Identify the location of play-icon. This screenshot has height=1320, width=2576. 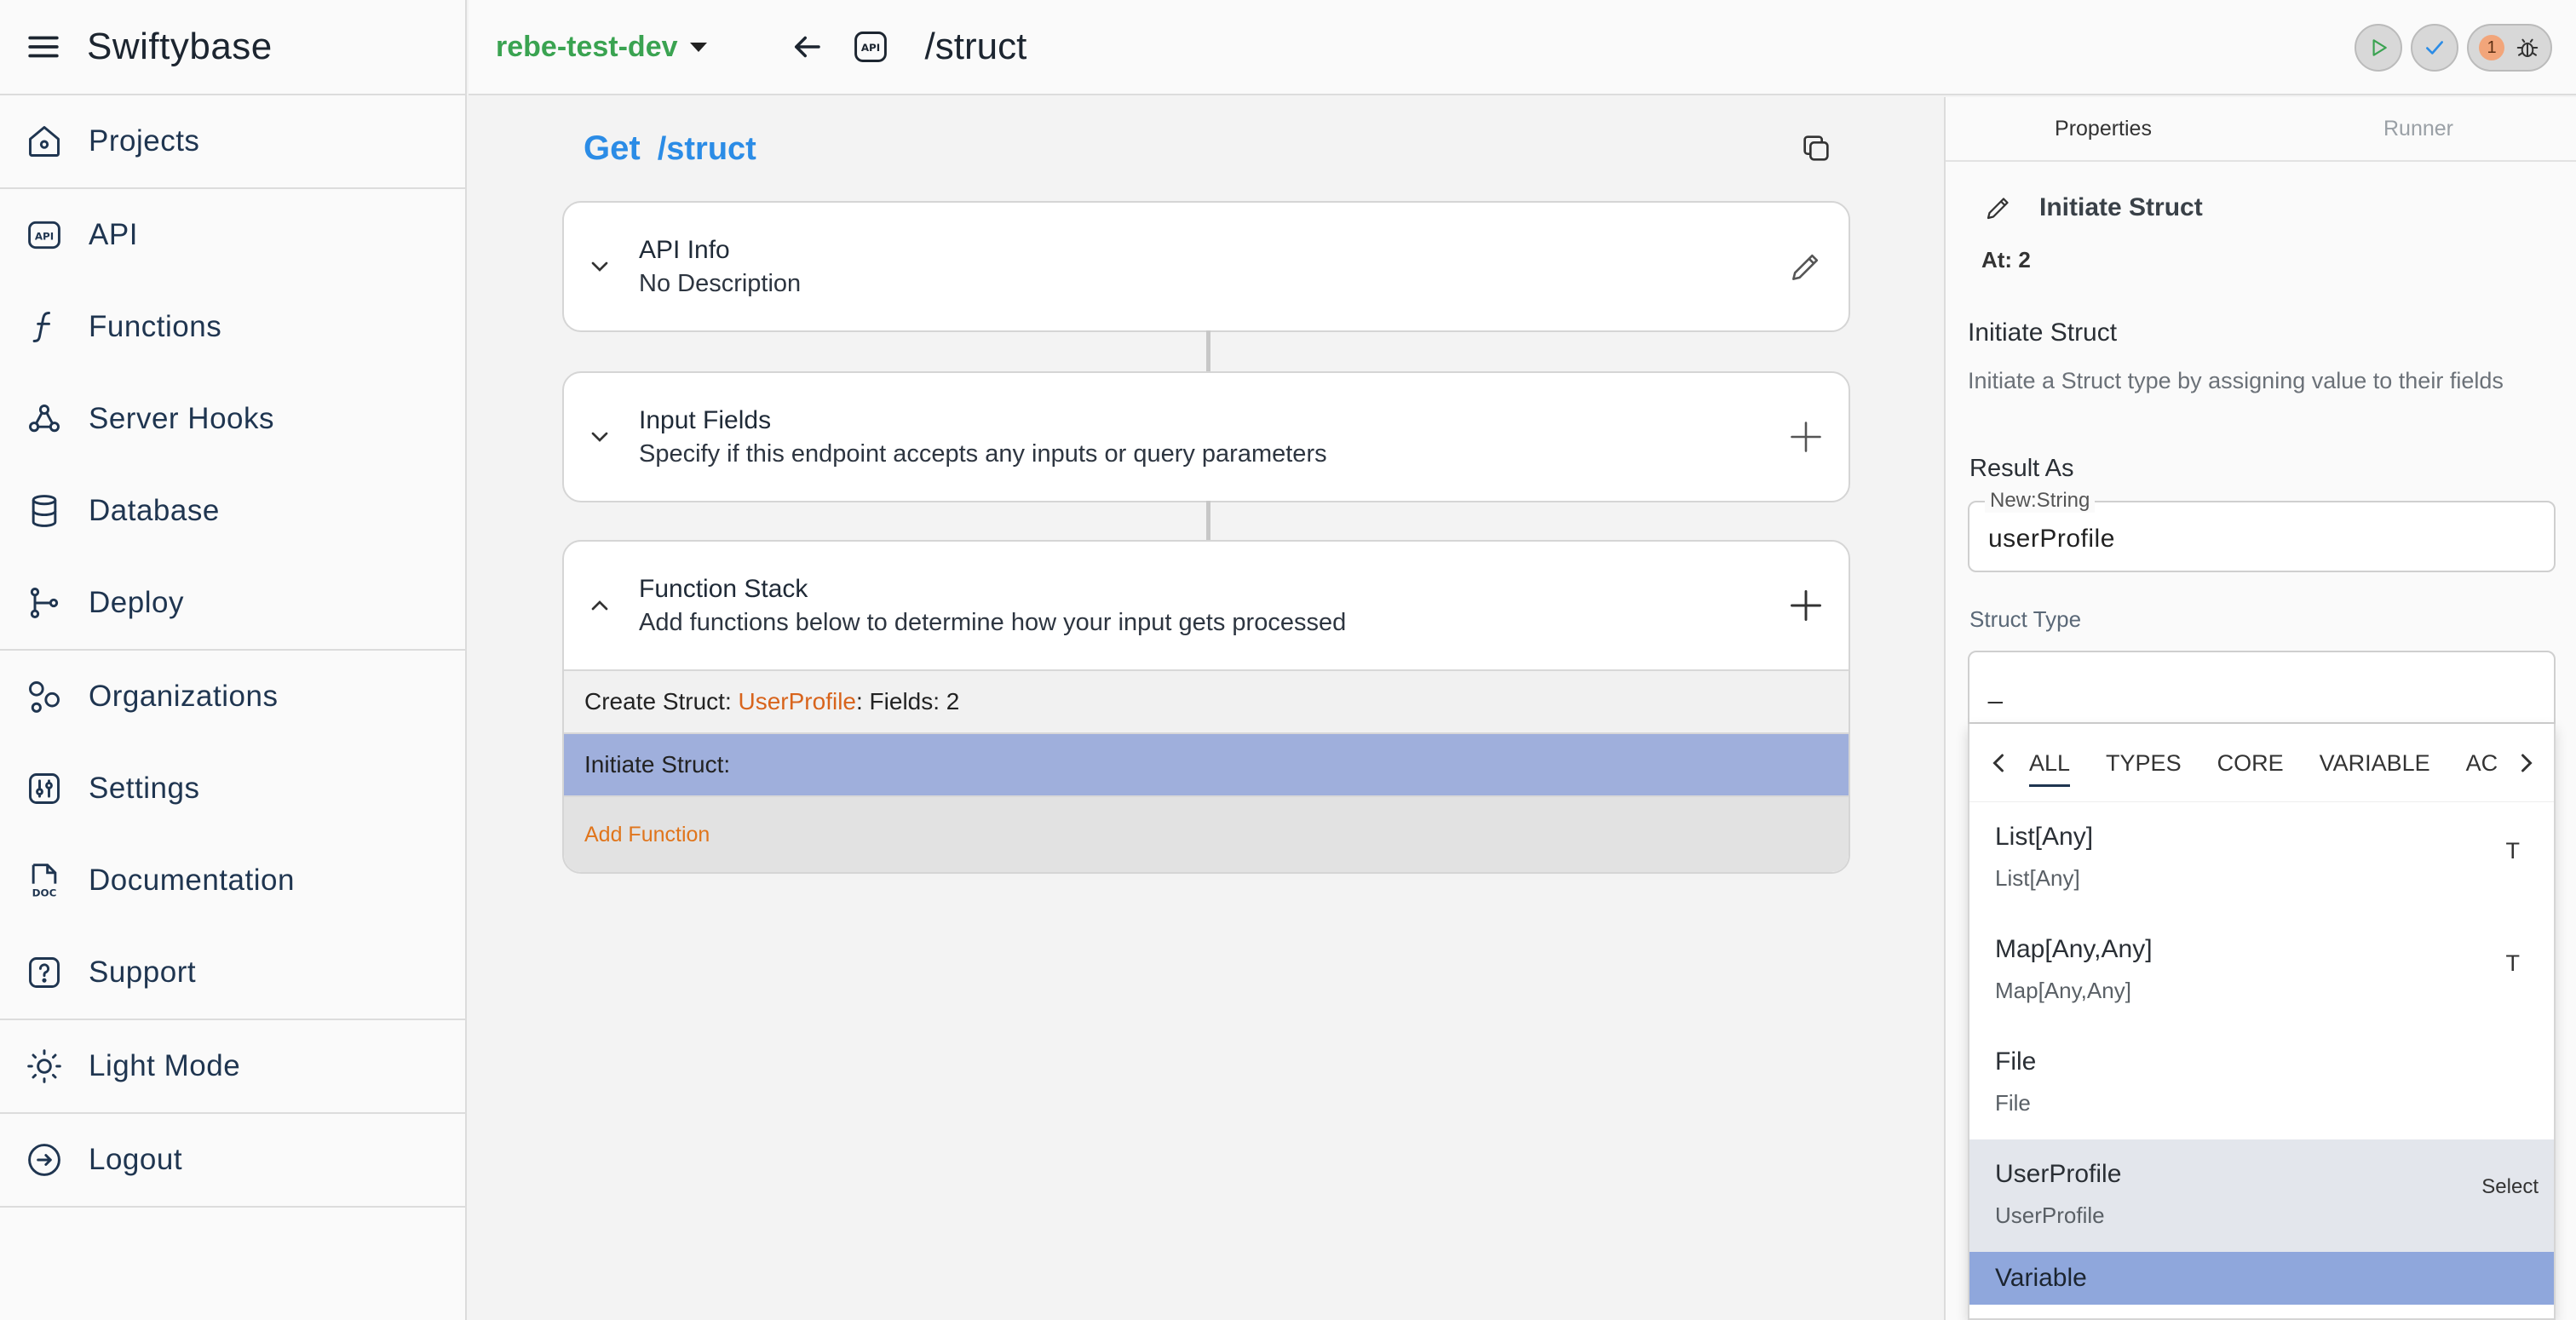
(2379, 47).